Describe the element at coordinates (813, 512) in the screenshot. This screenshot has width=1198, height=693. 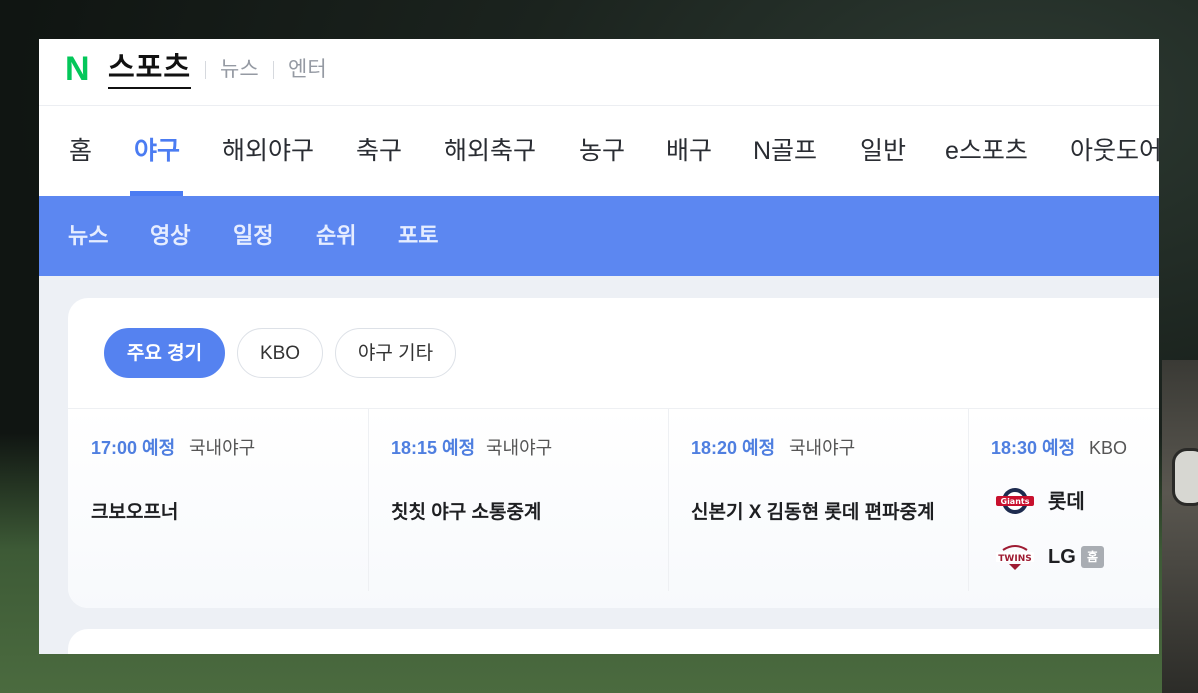
I see `game-title: 신본기 X 김동현 롯데 편파중계` at that location.